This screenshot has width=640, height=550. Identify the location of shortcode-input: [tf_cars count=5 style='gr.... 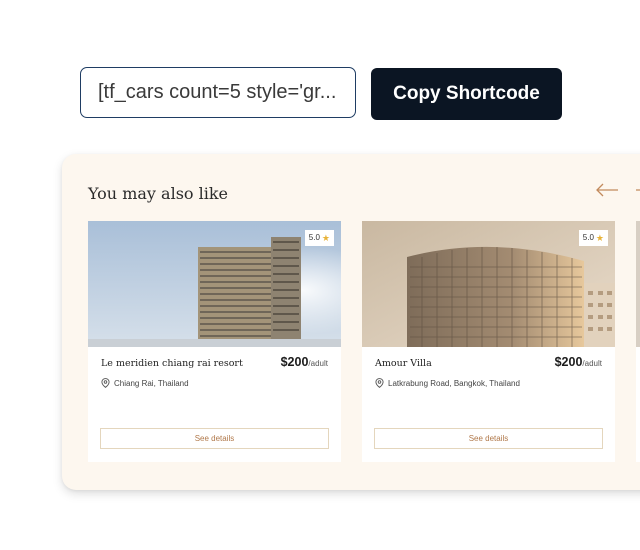
(218, 92).